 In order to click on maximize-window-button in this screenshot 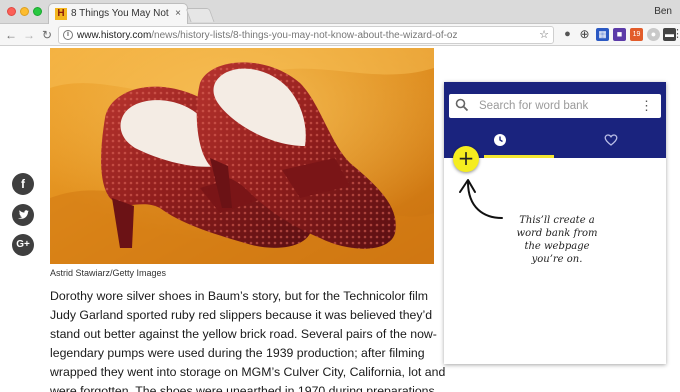, I will do `click(37, 11)`.